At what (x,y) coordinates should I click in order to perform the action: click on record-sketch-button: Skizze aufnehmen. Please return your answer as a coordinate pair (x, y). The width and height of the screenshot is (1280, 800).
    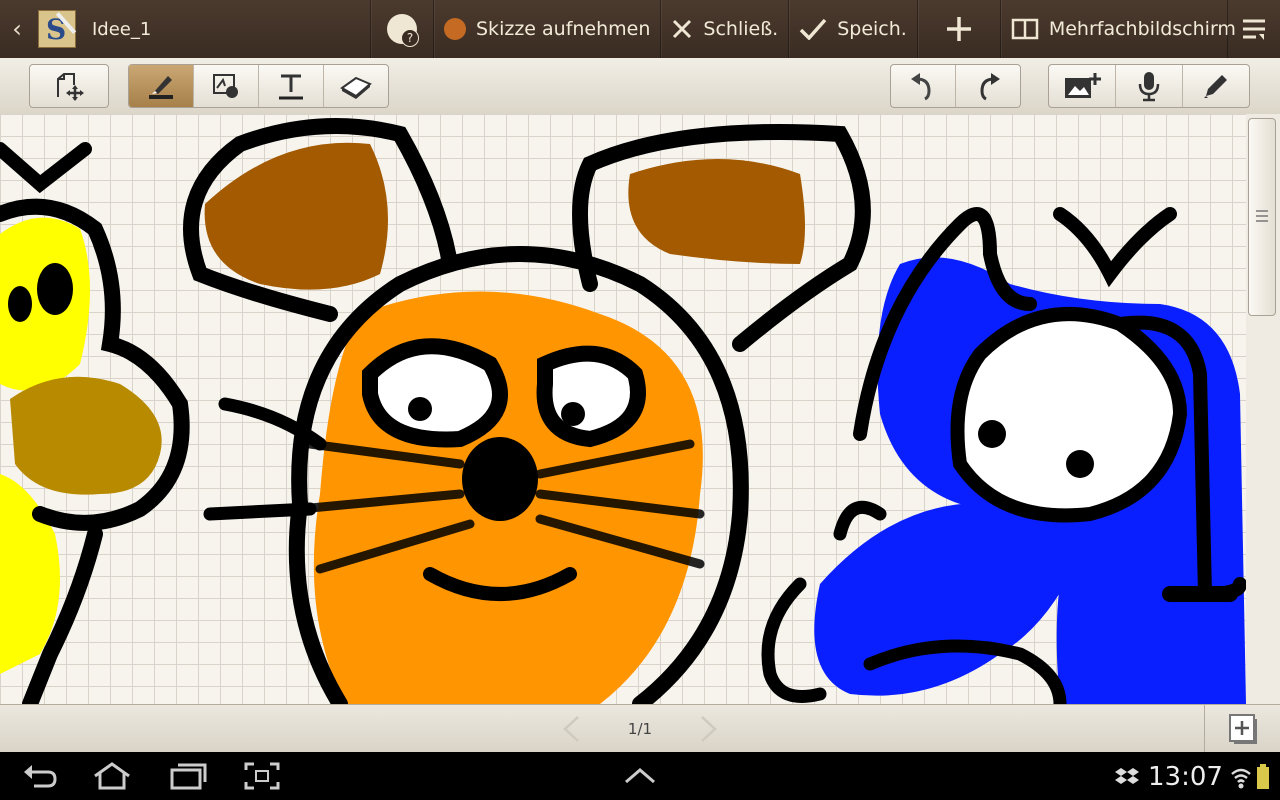
    Looking at the image, I should click on (546, 29).